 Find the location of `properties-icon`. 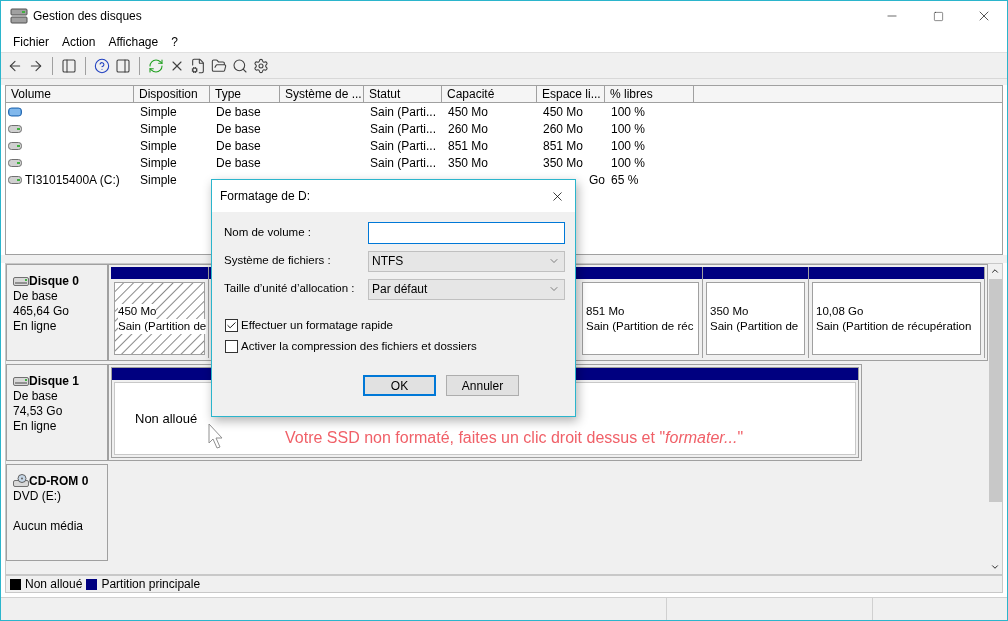

properties-icon is located at coordinates (198, 65).